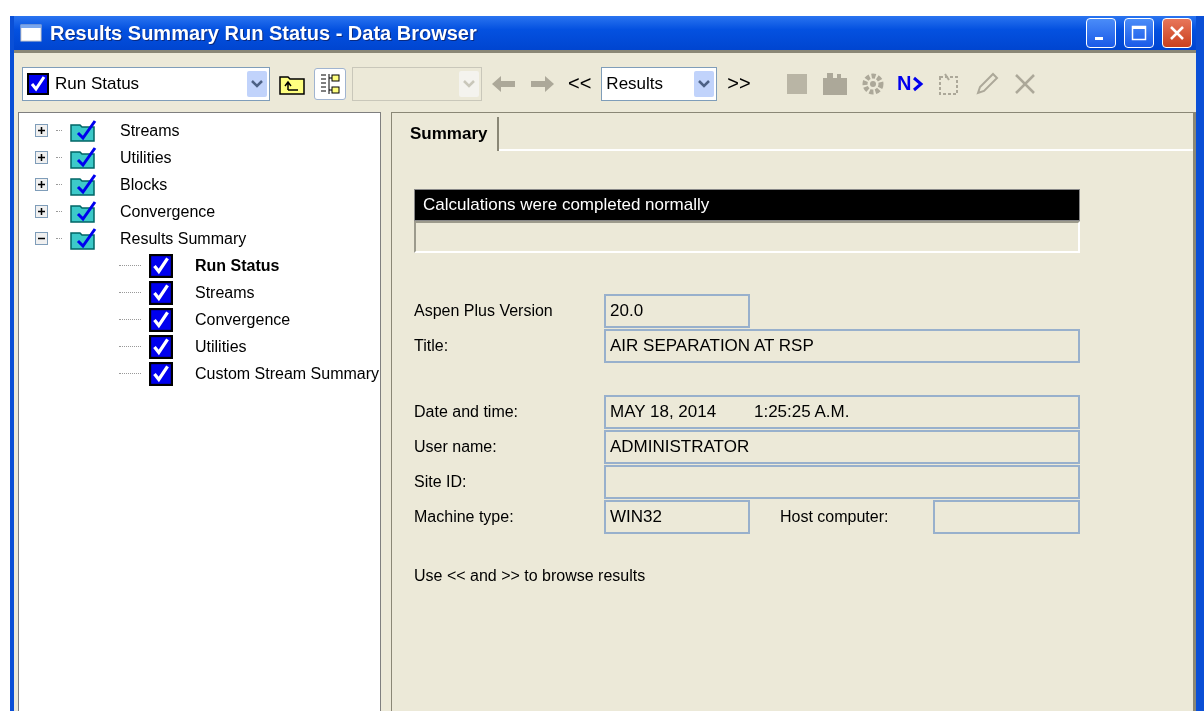  Describe the element at coordinates (1101, 33) in the screenshot. I see `minimize-button` at that location.